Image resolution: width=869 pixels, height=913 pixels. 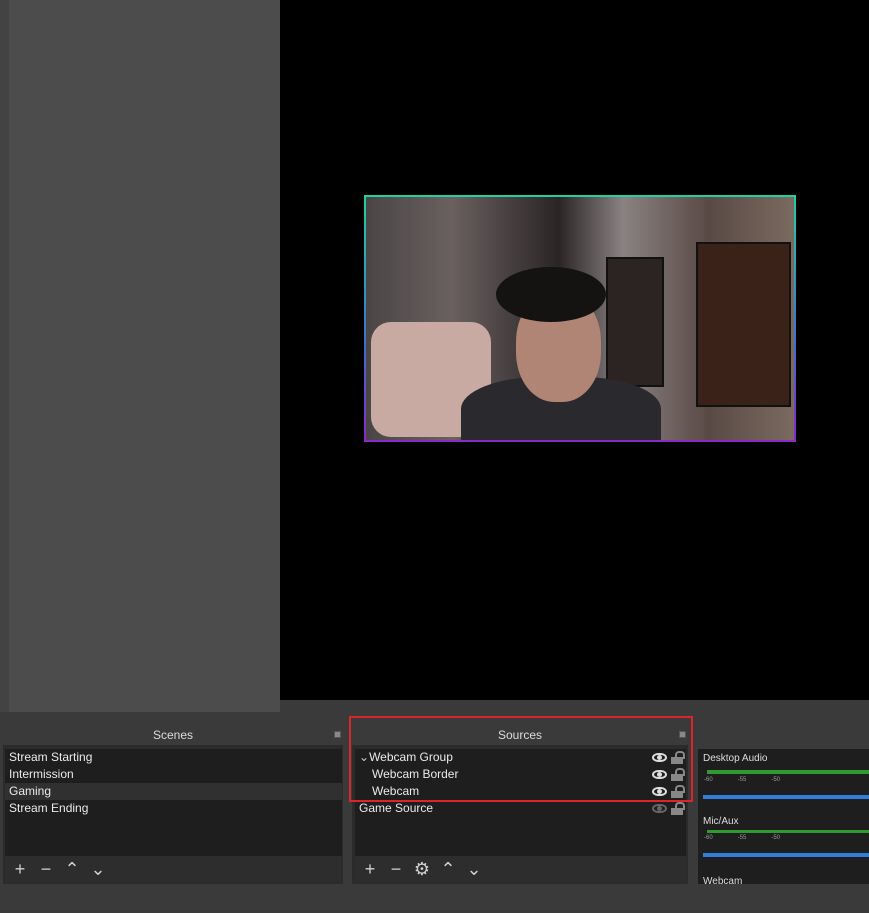 I want to click on source-item: Game Source, so click(x=520, y=808).